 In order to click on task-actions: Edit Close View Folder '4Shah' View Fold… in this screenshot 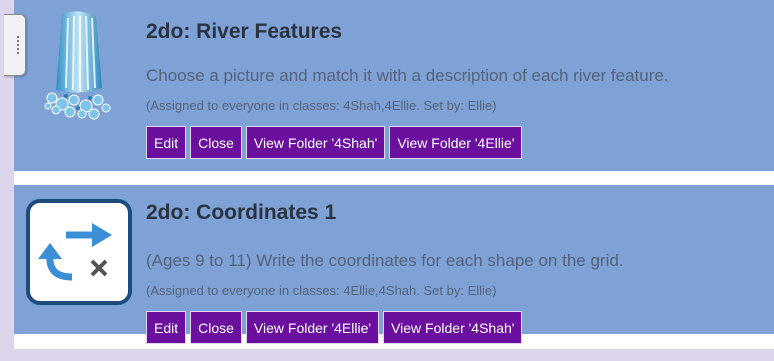, I will do `click(334, 142)`.